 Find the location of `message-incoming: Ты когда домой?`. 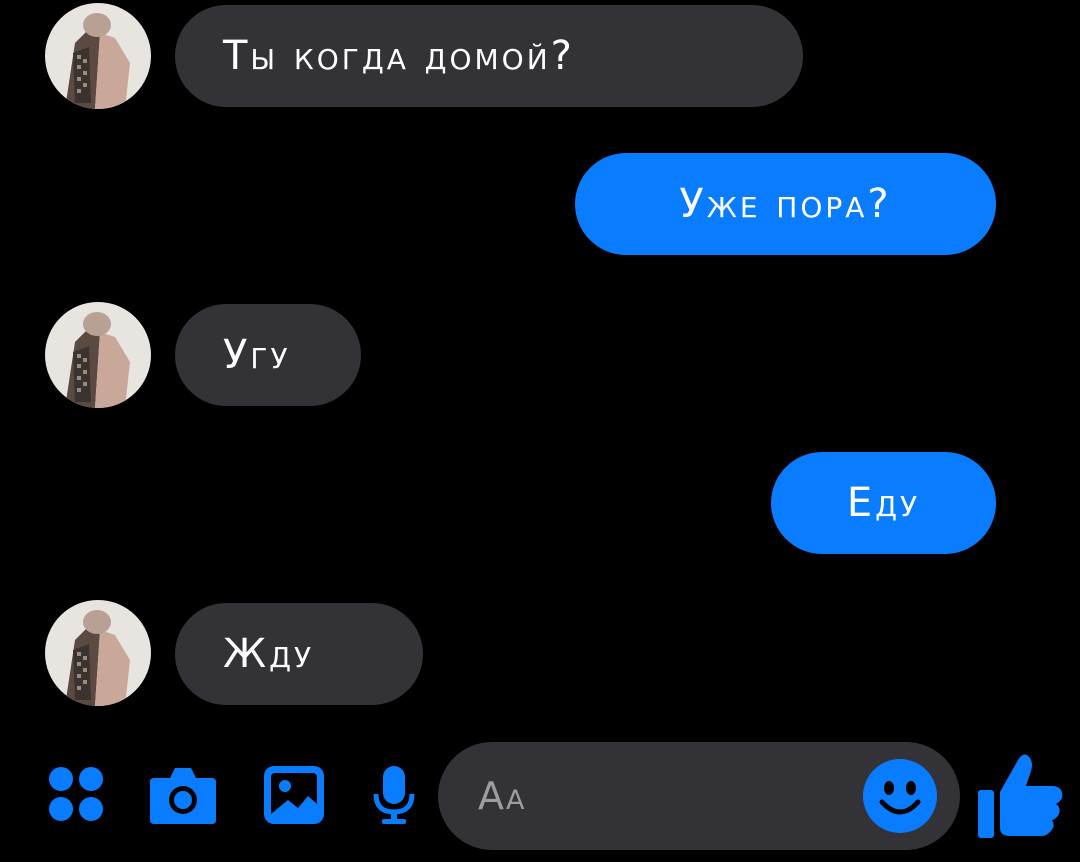

message-incoming: Ты когда домой? is located at coordinates (489, 56).